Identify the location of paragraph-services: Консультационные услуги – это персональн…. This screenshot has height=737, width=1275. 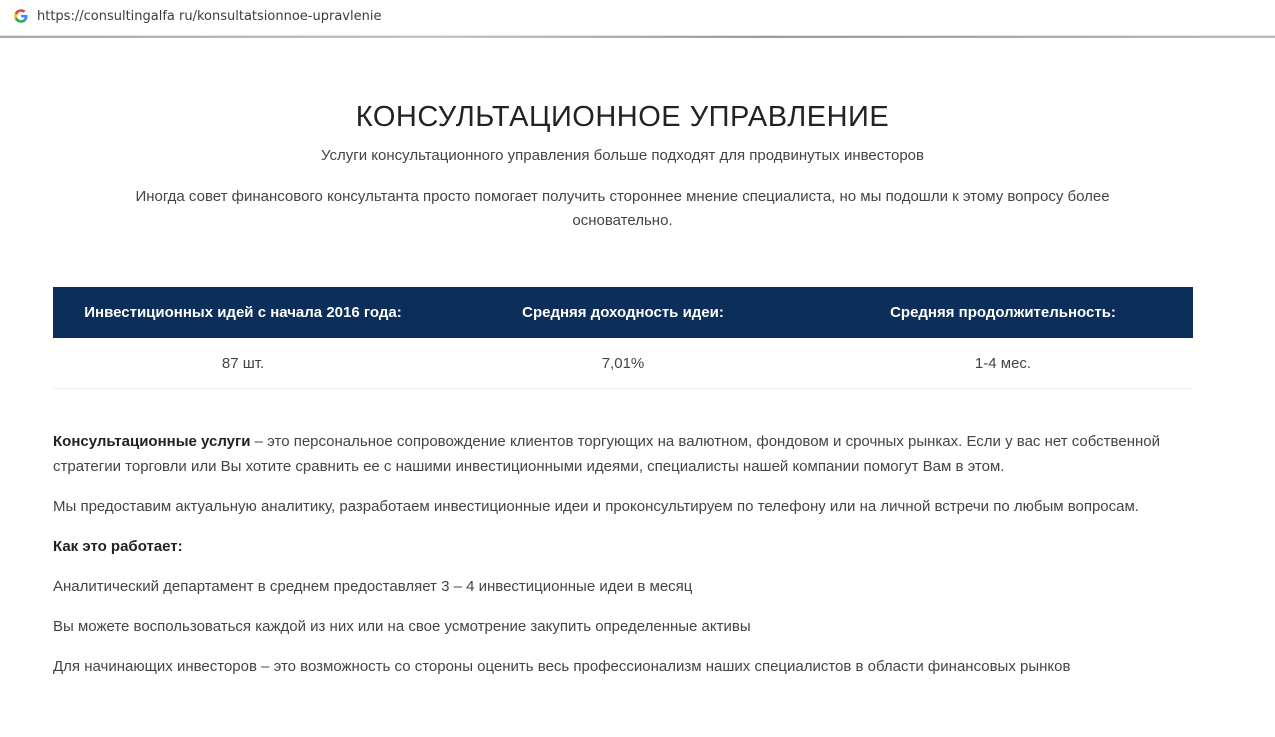
(613, 454).